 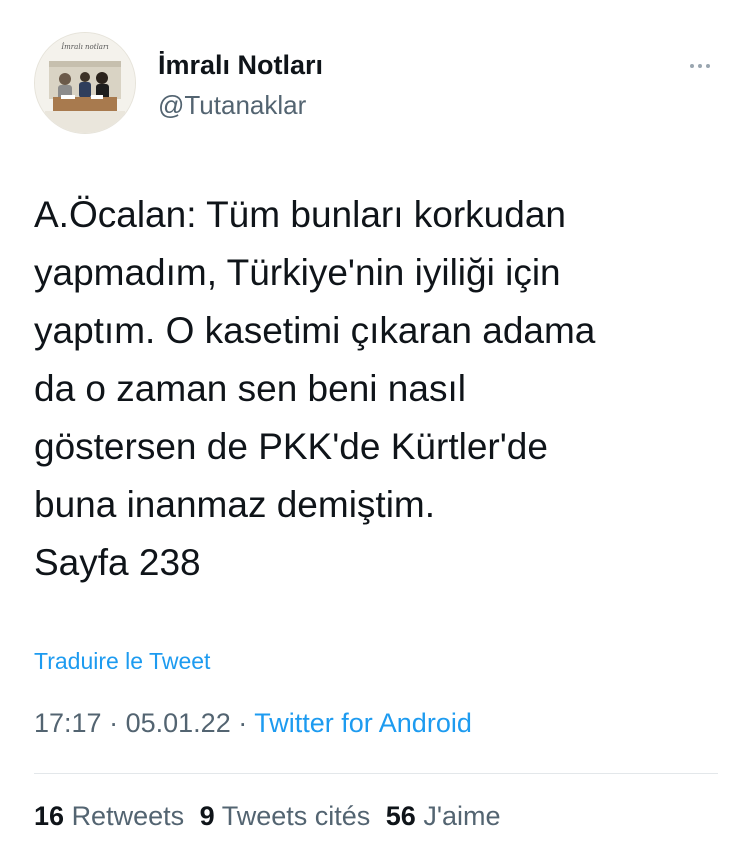 What do you see at coordinates (376, 773) in the screenshot?
I see `divider` at bounding box center [376, 773].